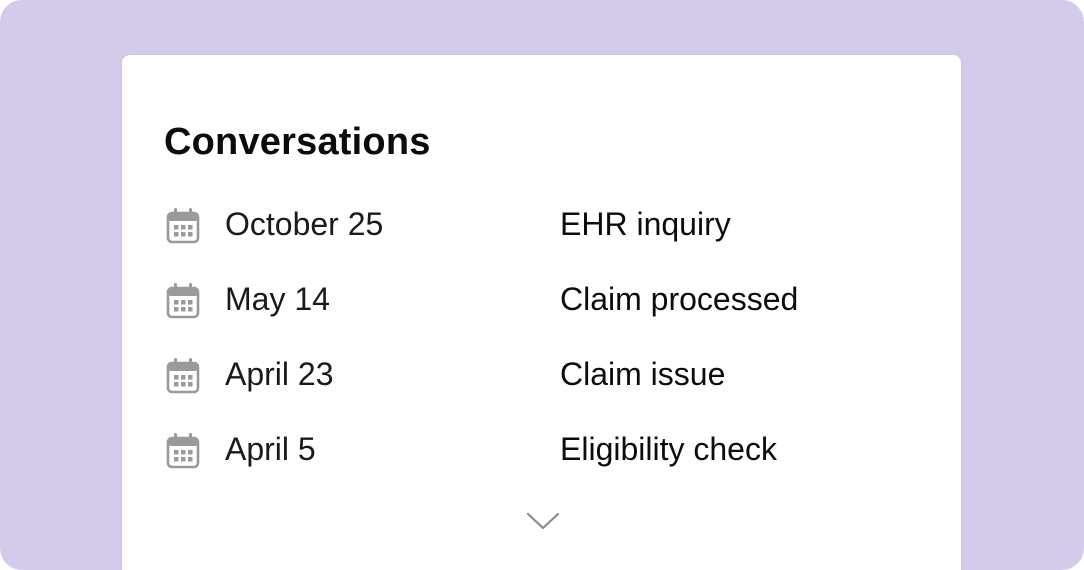 The height and width of the screenshot is (570, 1084). I want to click on conversation-topic: Claim processed, so click(679, 299).